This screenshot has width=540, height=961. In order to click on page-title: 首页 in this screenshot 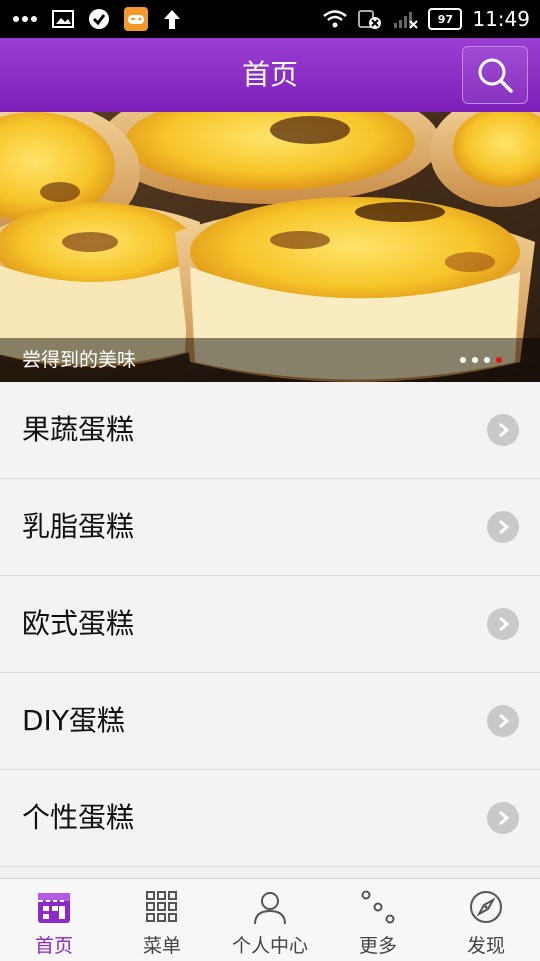, I will do `click(269, 74)`.